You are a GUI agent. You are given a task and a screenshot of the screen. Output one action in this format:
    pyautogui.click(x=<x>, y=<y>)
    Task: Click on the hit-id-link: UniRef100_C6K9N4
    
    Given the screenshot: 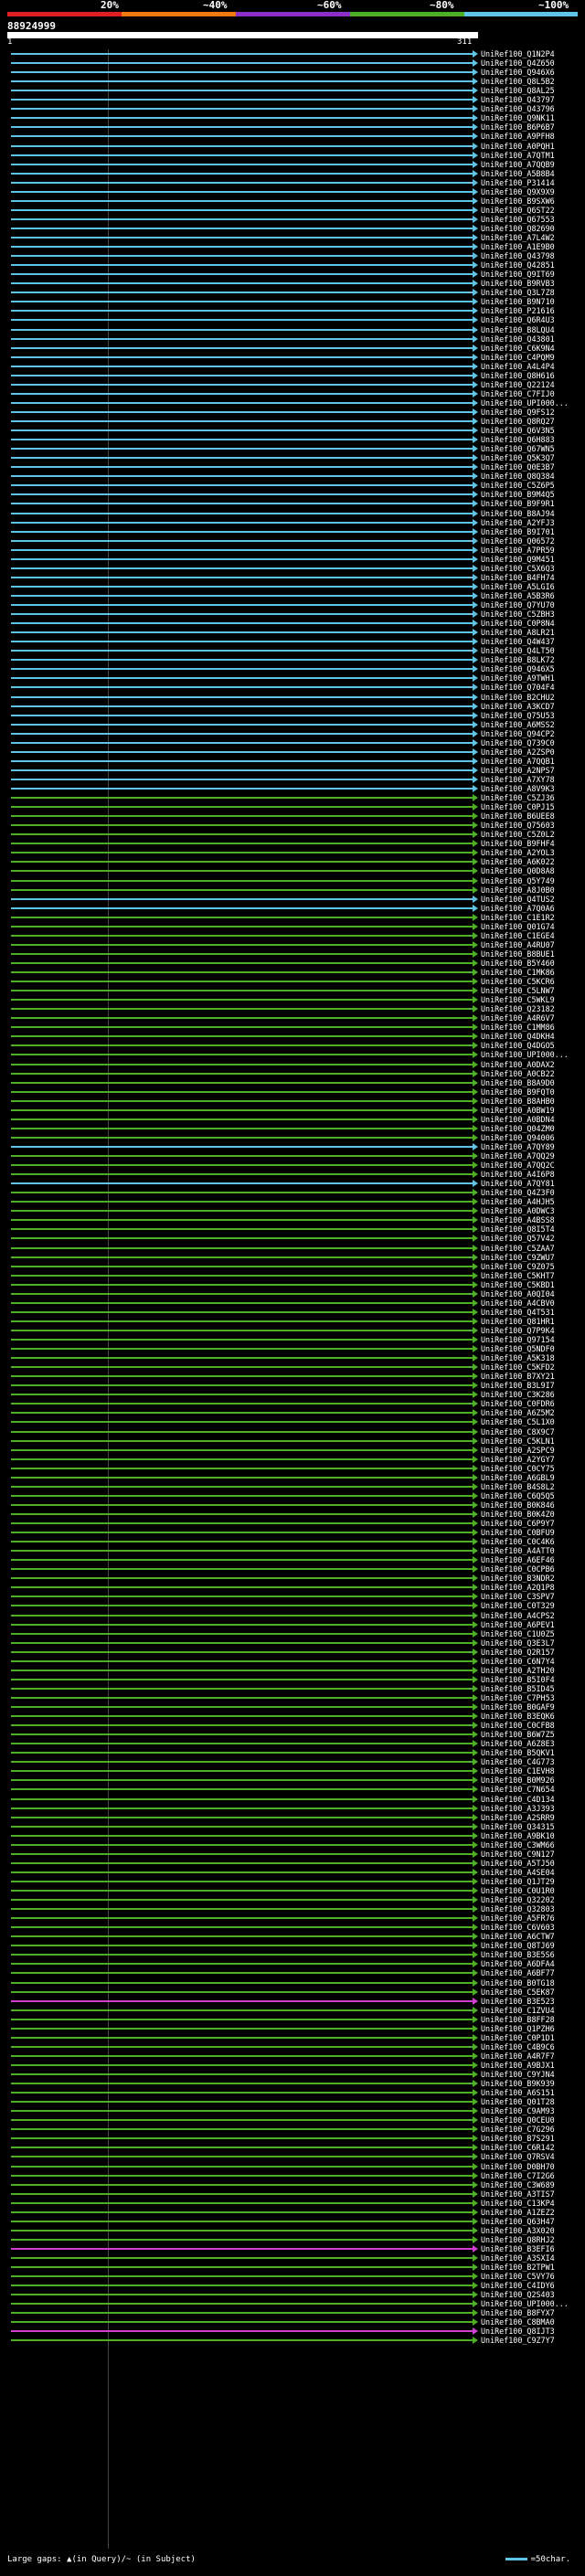 What is the action you would take?
    pyautogui.click(x=518, y=348)
    